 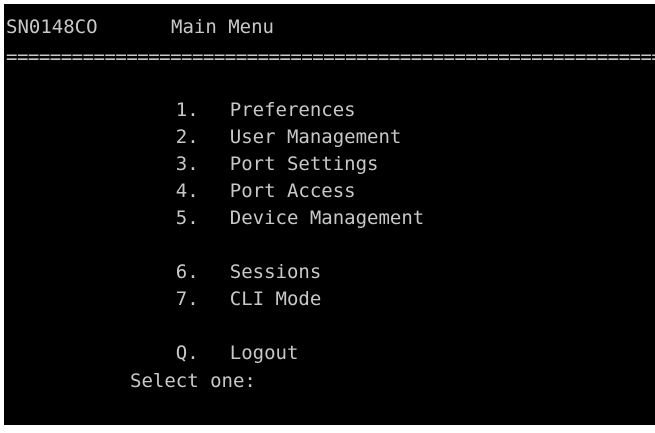 I want to click on menu-item-port-settings: 3. Port Settings, so click(x=254, y=150).